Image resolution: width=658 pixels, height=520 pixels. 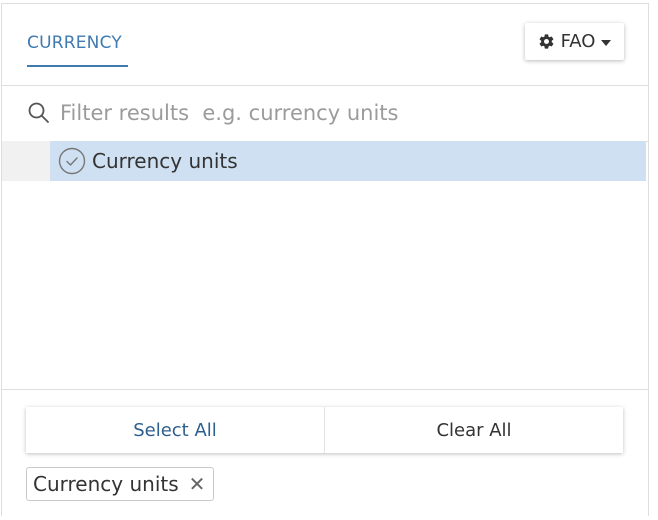 What do you see at coordinates (474, 430) in the screenshot?
I see `clear-all-button: Clear All` at bounding box center [474, 430].